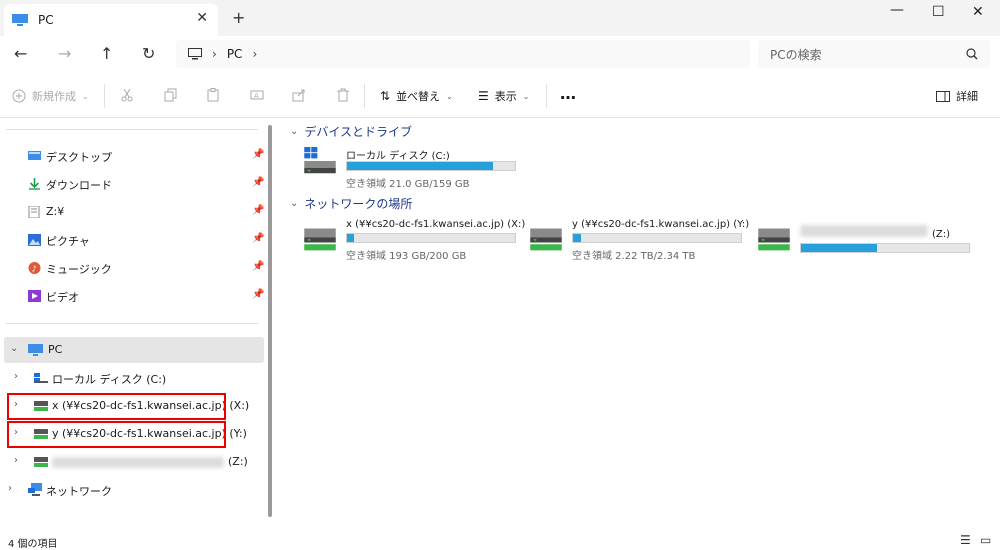 This screenshot has width=1000, height=550. What do you see at coordinates (351, 131) in the screenshot?
I see `devices-section-header: ⌄ デバイスとドライブ` at bounding box center [351, 131].